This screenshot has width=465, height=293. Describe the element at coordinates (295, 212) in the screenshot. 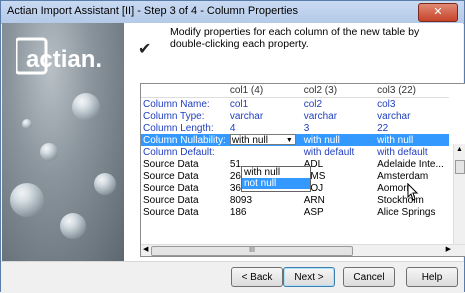

I see `data-row: Source Data 186 ASP Alice Springs` at that location.